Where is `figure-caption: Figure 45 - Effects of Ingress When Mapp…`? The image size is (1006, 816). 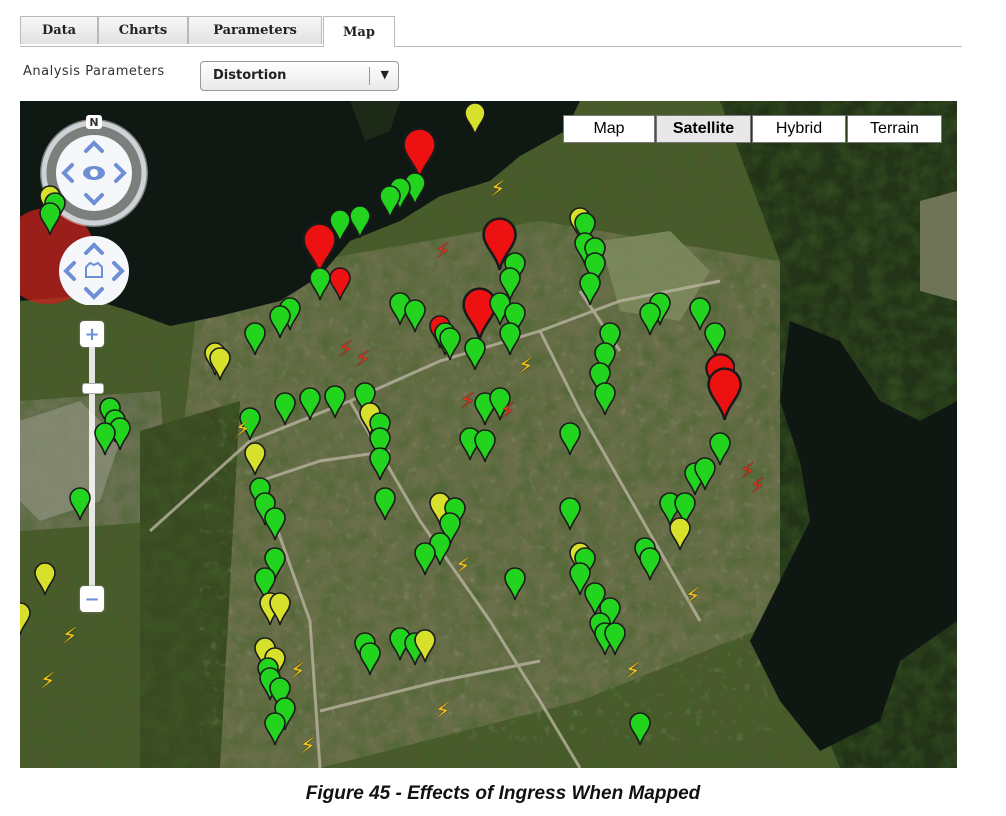
figure-caption: Figure 45 - Effects of Ingress When Mapp… is located at coordinates (503, 793).